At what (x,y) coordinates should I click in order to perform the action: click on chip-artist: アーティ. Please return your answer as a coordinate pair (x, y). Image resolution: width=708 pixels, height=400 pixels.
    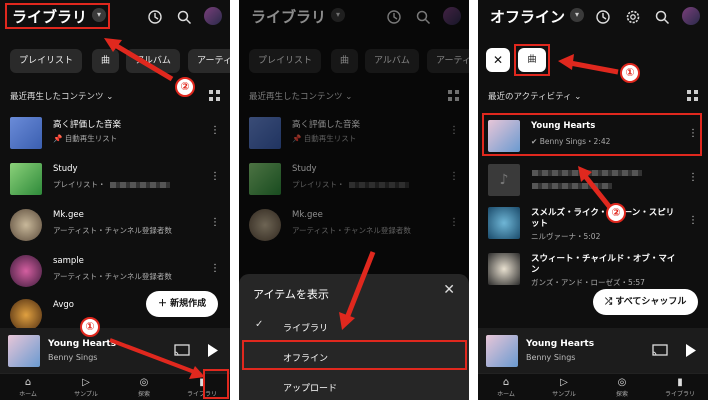
    Looking at the image, I should click on (209, 61).